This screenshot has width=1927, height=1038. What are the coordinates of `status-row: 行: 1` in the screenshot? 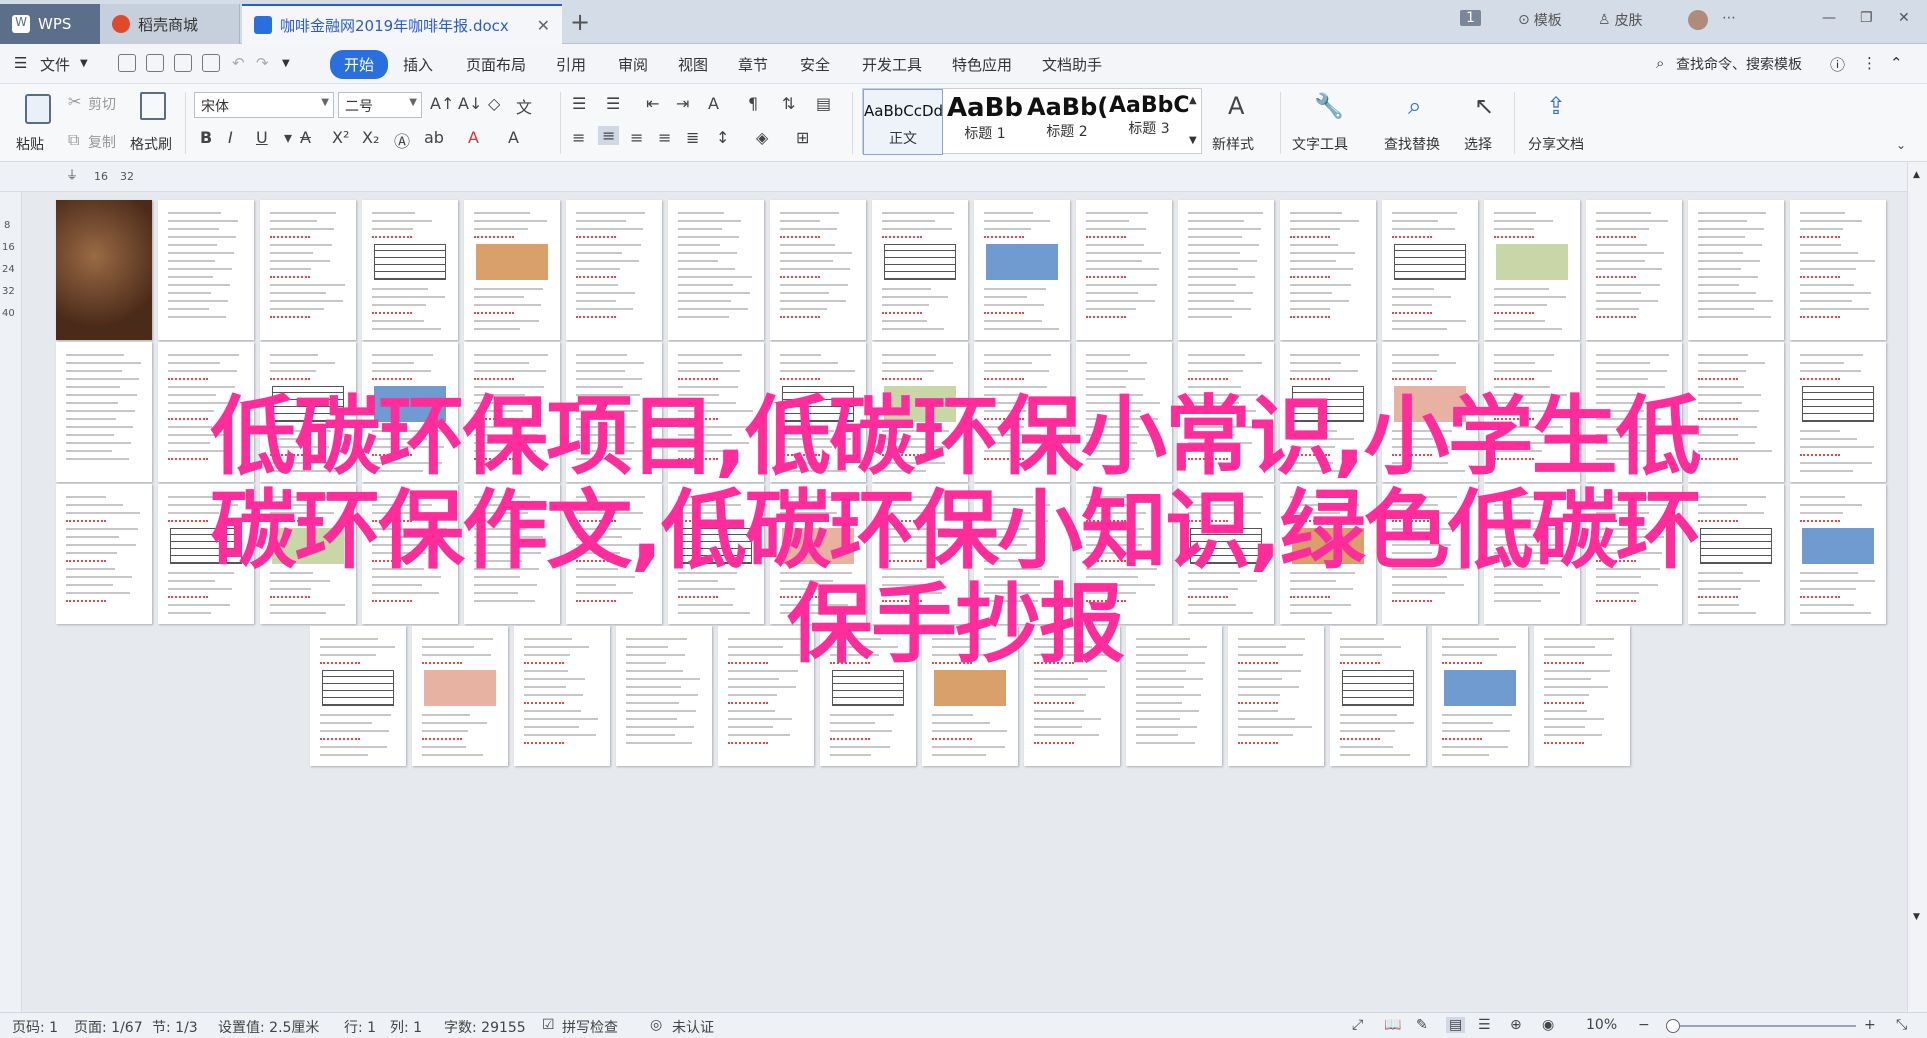 It's located at (360, 1027).